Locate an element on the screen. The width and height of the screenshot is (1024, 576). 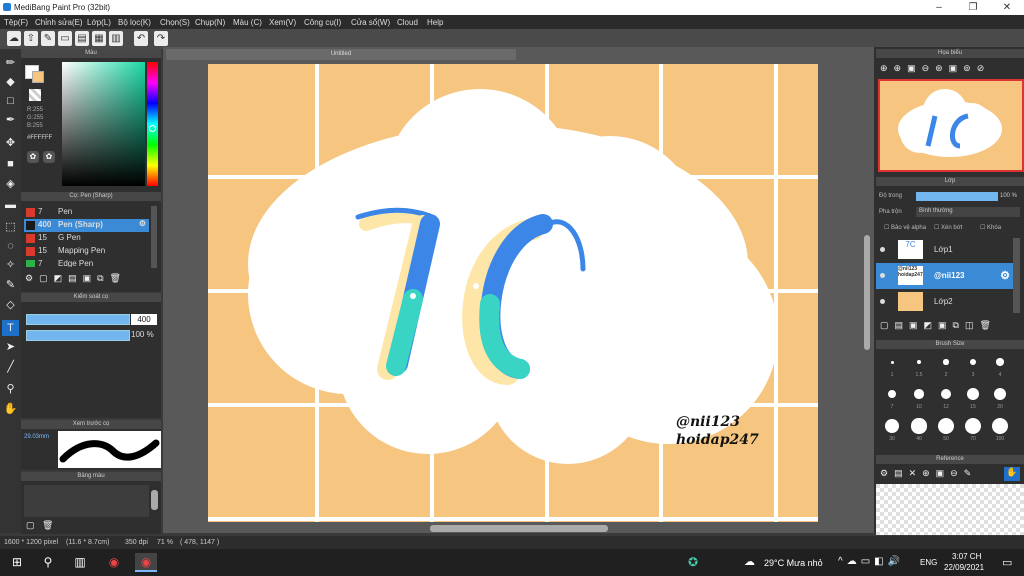
comment-icon: ✎ is located at coordinates (48, 38).